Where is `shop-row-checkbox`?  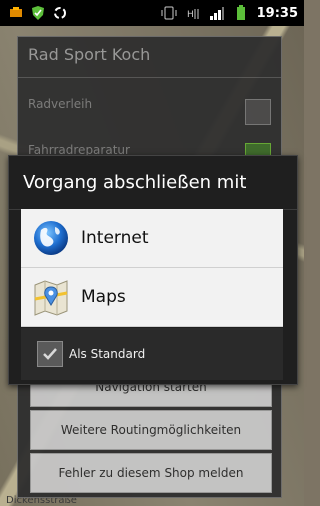 shop-row-checkbox is located at coordinates (258, 112).